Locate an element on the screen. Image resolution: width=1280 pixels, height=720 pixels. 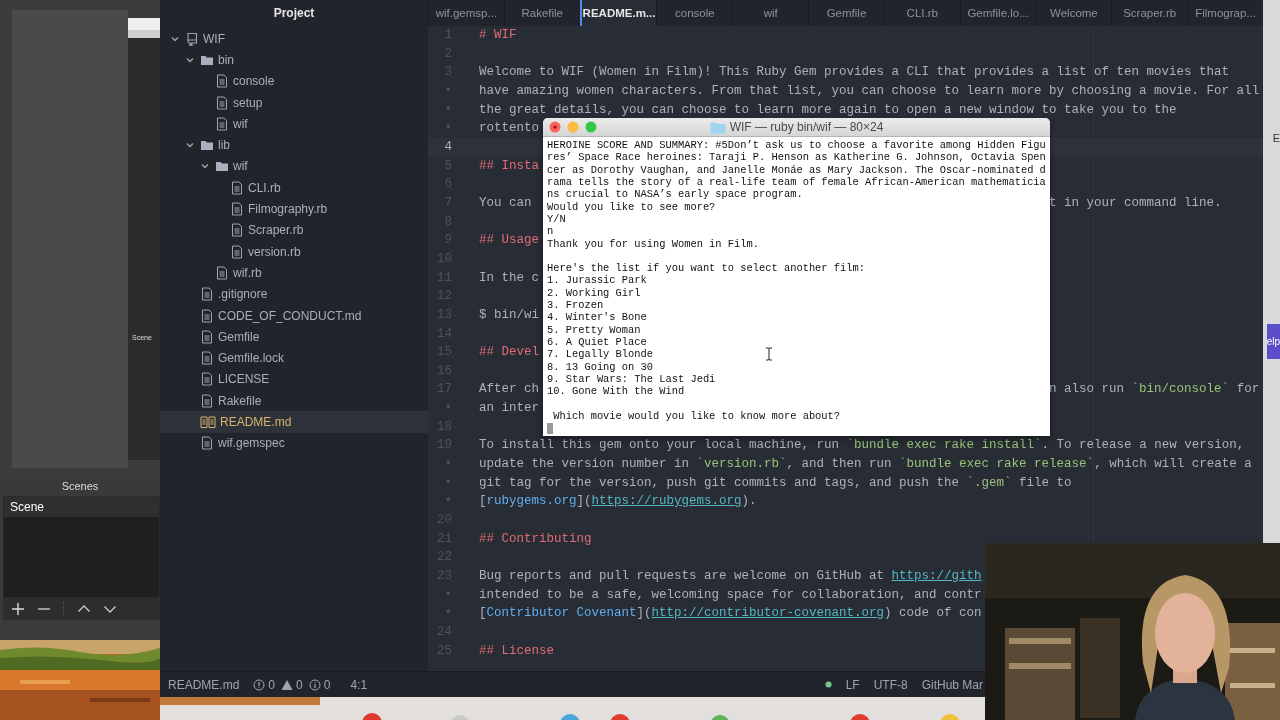
close-icon is located at coordinates (555, 127).